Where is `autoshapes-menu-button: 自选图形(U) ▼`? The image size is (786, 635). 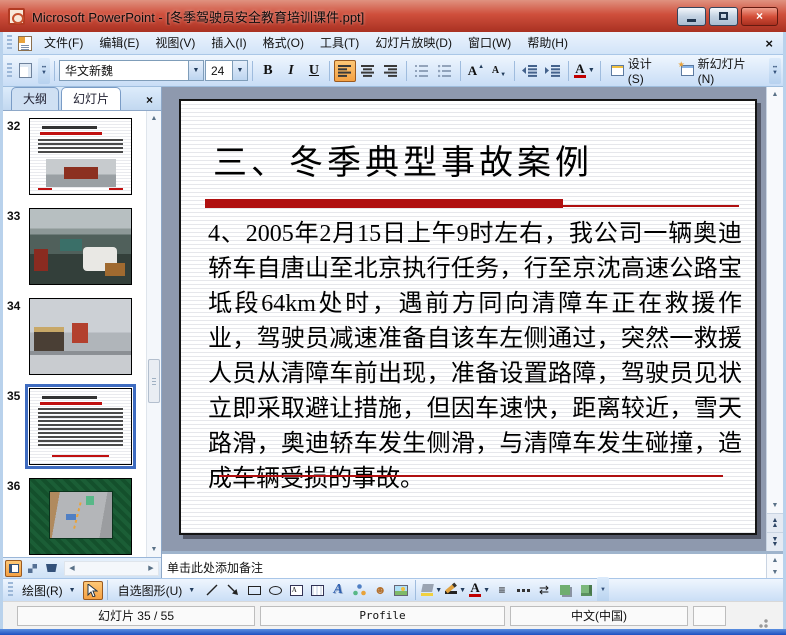
autoshapes-menu-button: 自选图形(U) ▼ is located at coordinates (157, 590).